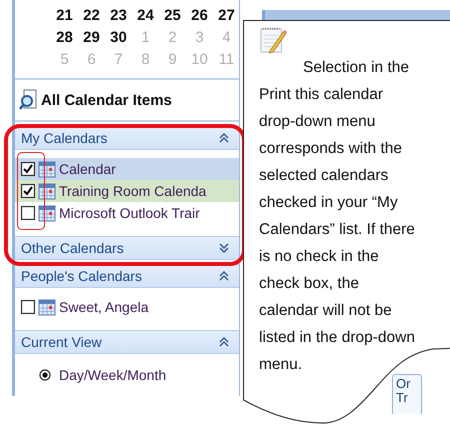 This screenshot has height=424, width=450. I want to click on calendar-day: 29, so click(91, 37).